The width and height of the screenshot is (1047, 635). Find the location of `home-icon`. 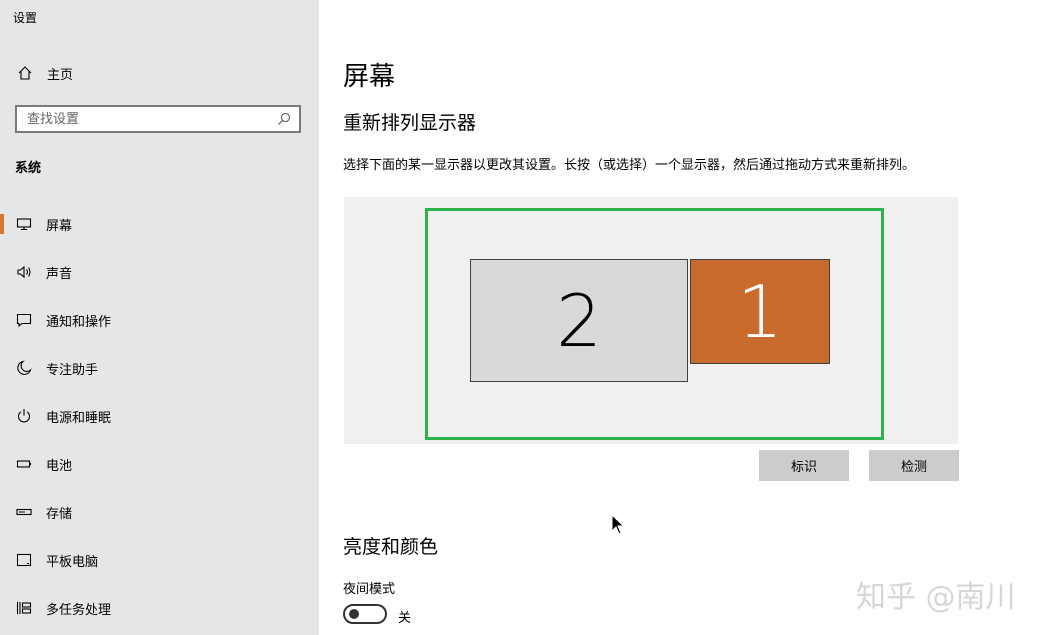

home-icon is located at coordinates (25, 73).